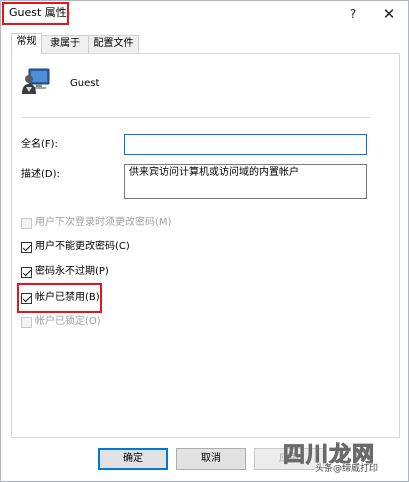  I want to click on title-bar: Guest 属性 ? ✕, so click(204, 14).